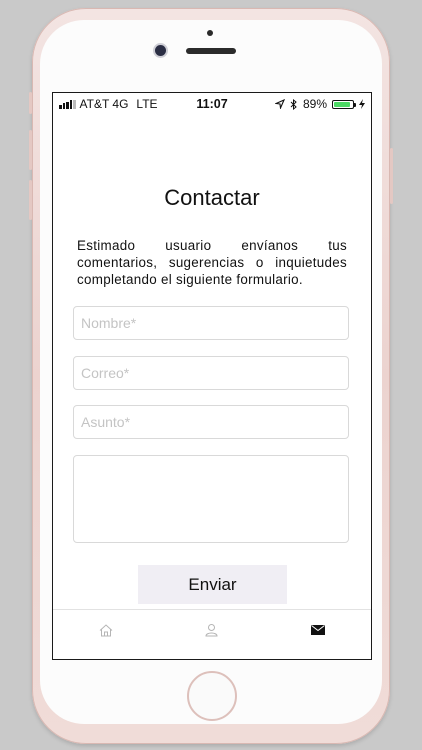 This screenshot has width=422, height=750. What do you see at coordinates (212, 104) in the screenshot?
I see `status-bar: AT&T 4G LTE 11:07 89%` at bounding box center [212, 104].